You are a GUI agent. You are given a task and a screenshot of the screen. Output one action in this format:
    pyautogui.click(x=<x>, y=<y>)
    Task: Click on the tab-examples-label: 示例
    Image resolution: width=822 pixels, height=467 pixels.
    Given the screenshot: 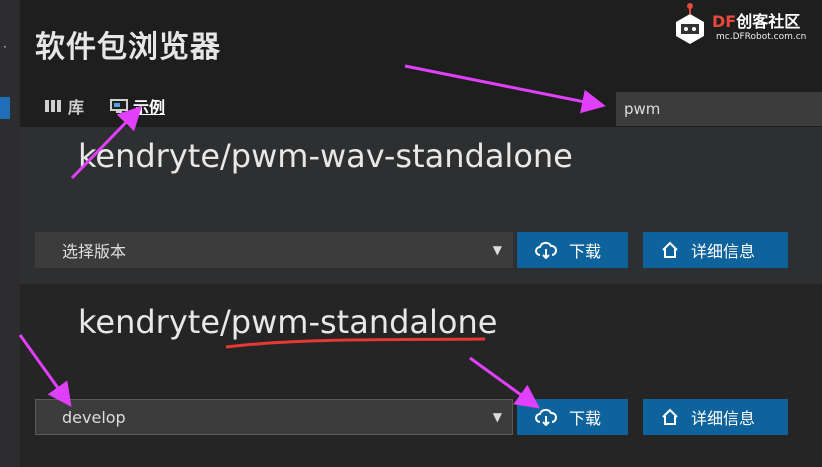 What is the action you would take?
    pyautogui.click(x=149, y=107)
    